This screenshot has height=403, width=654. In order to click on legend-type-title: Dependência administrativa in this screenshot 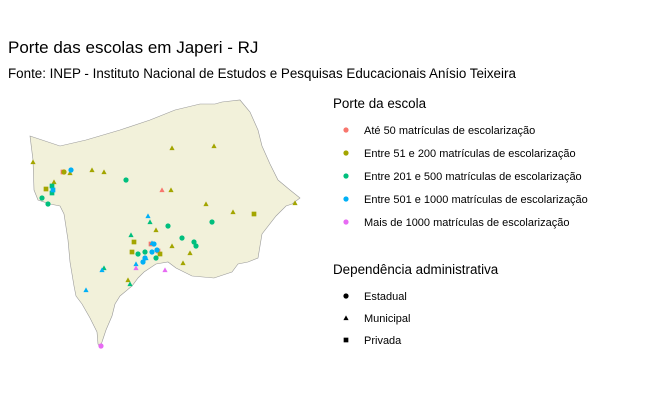, I will do `click(416, 269)`.